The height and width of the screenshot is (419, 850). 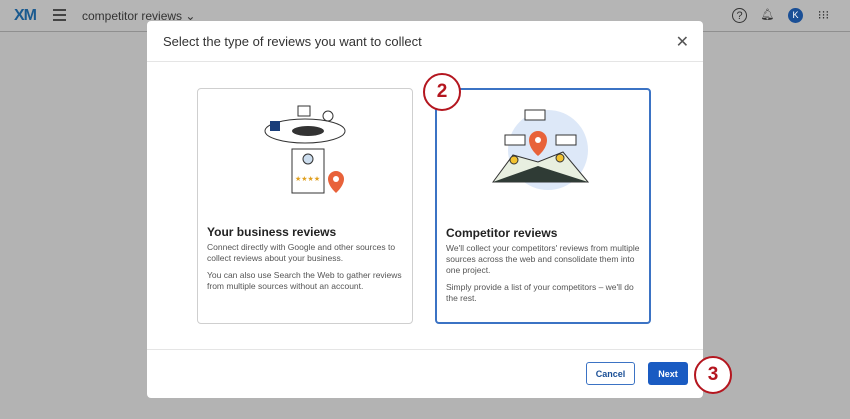 What do you see at coordinates (767, 15) in the screenshot?
I see `bell-icon: 🔔︎` at bounding box center [767, 15].